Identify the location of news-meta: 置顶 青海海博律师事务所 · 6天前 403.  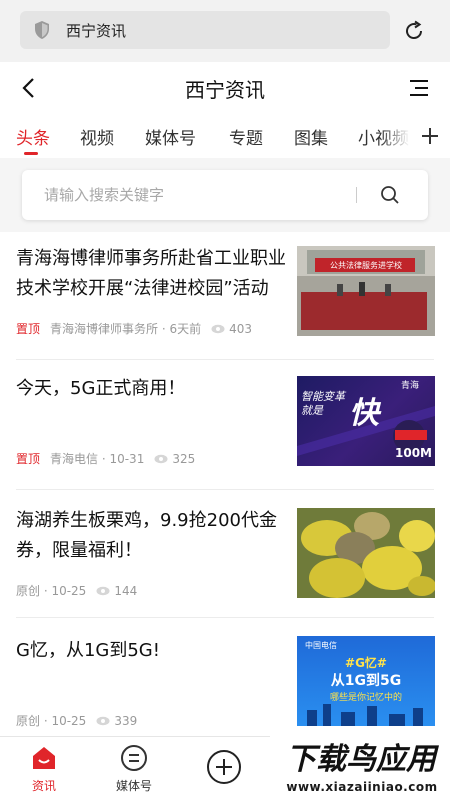
(134, 328).